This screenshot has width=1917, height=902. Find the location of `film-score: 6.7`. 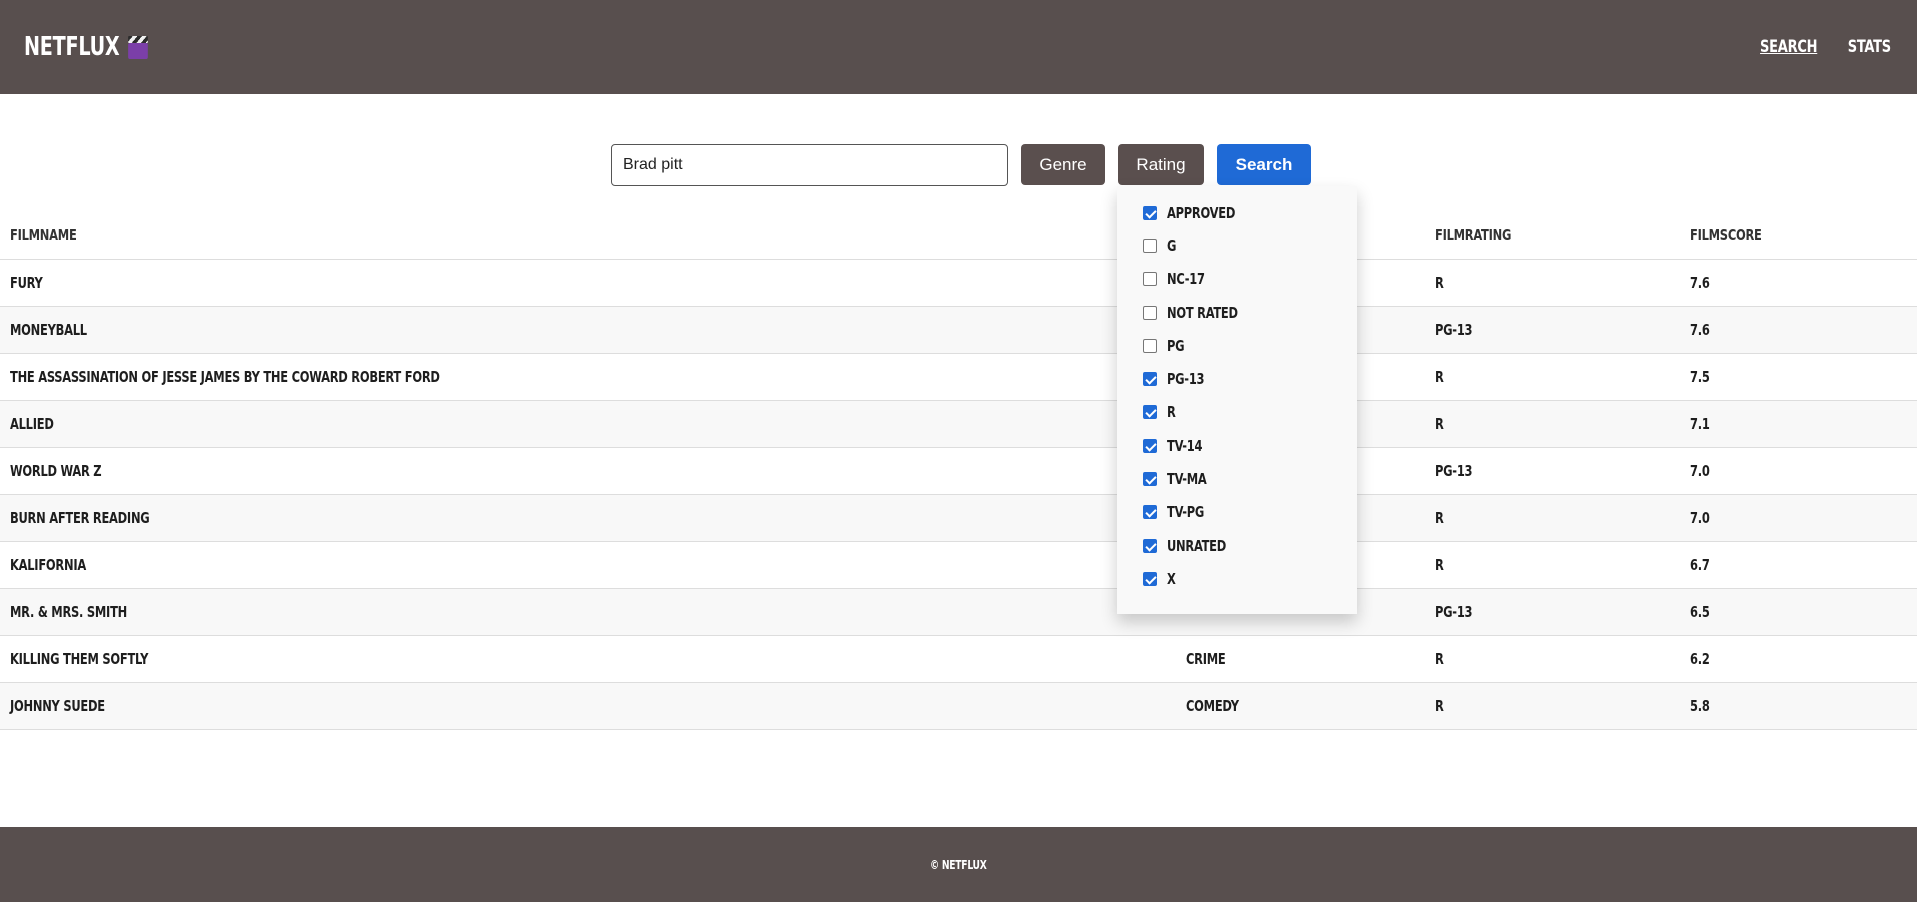

film-score: 6.7 is located at coordinates (1798, 565).